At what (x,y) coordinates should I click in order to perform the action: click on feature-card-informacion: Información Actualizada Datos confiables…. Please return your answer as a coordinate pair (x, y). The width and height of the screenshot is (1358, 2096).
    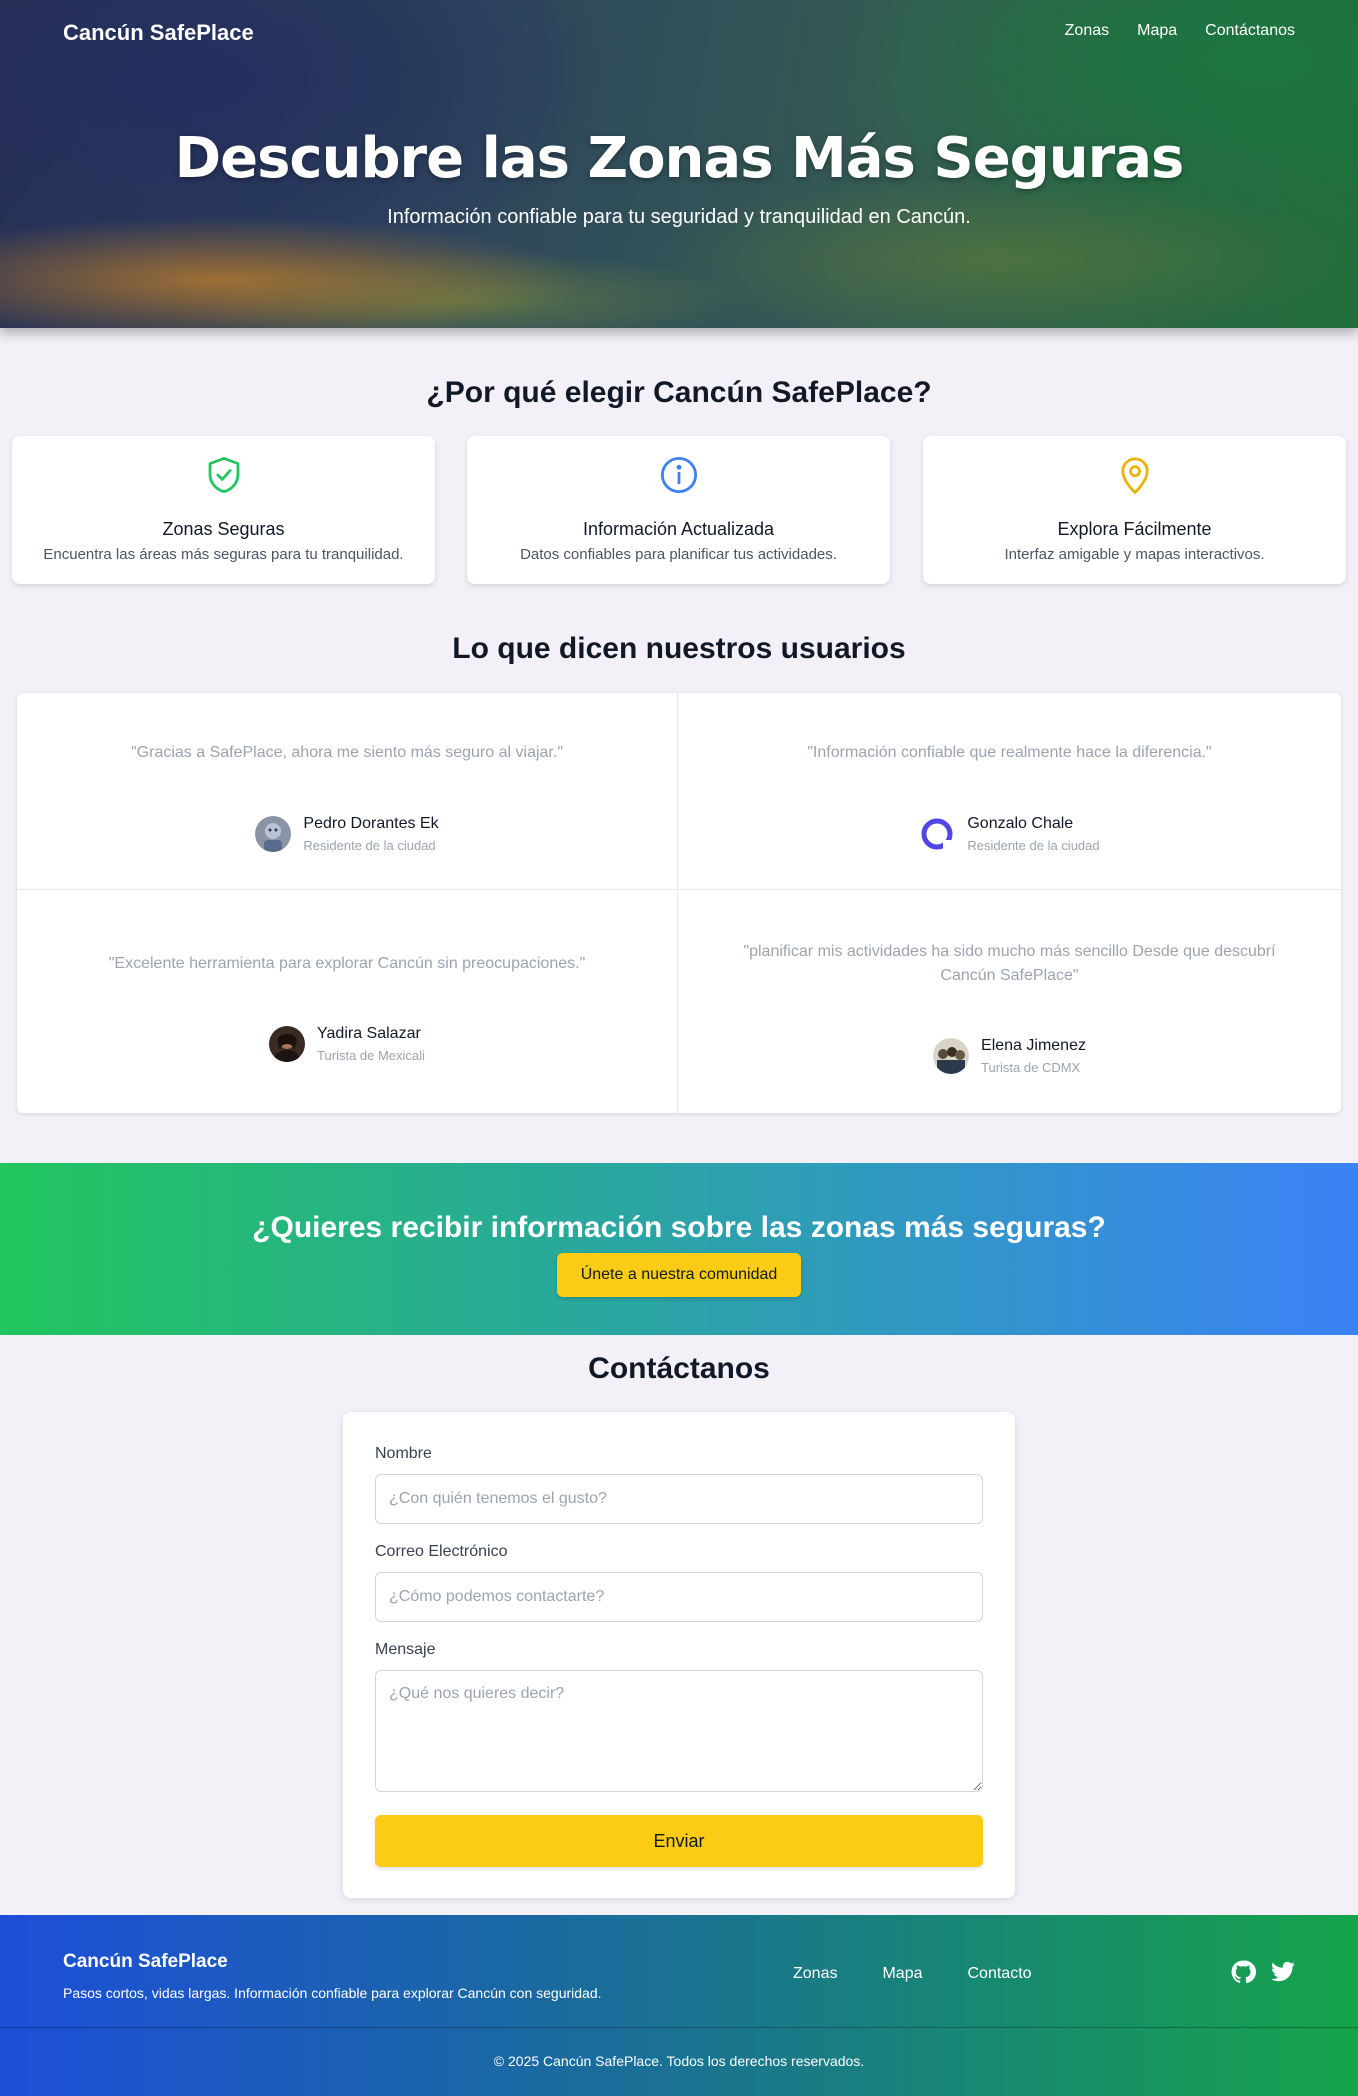
    Looking at the image, I should click on (678, 510).